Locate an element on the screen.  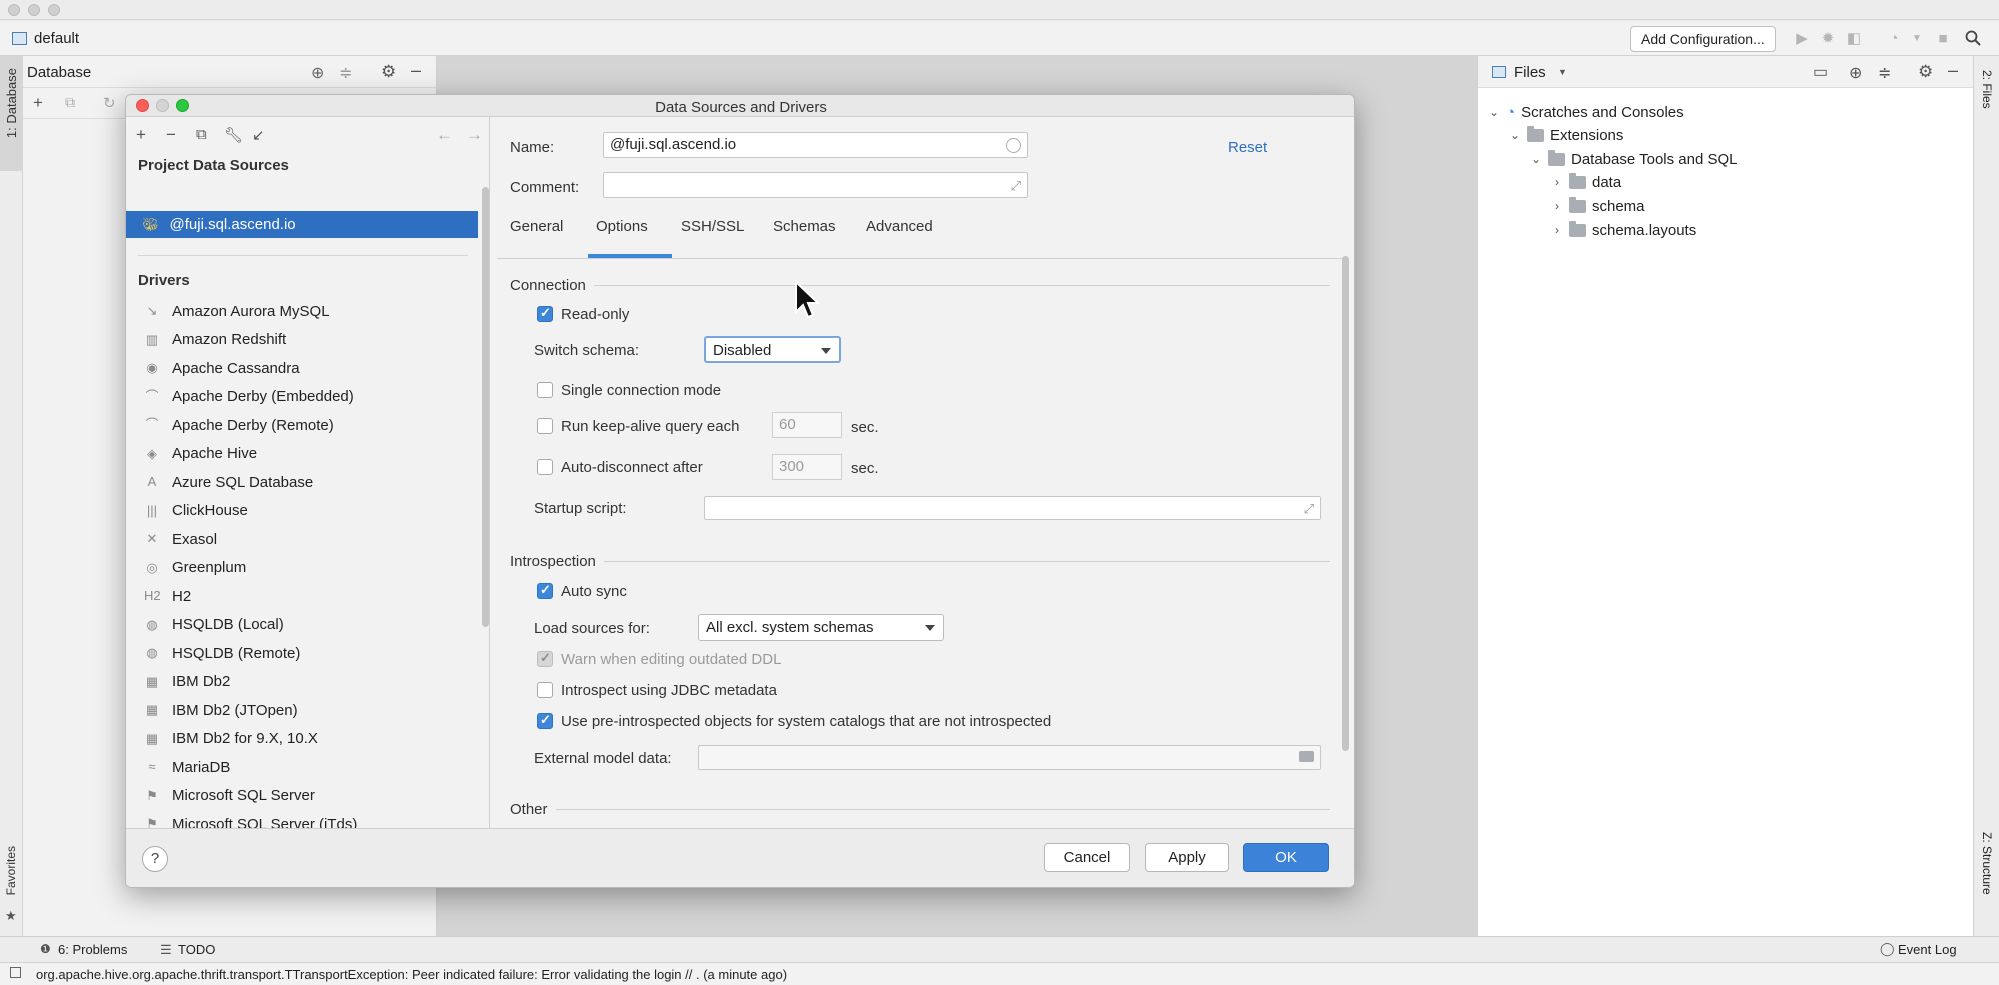
stop-icon: ■ is located at coordinates (1943, 39).